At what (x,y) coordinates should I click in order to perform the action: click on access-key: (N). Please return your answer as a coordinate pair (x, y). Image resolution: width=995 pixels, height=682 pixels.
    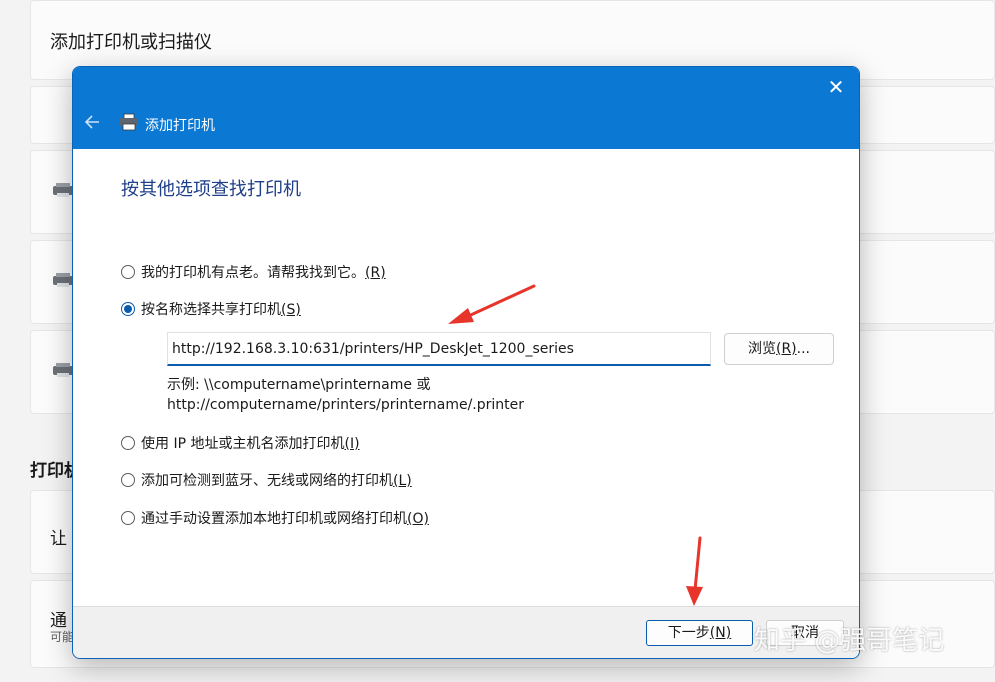
    Looking at the image, I should click on (720, 633).